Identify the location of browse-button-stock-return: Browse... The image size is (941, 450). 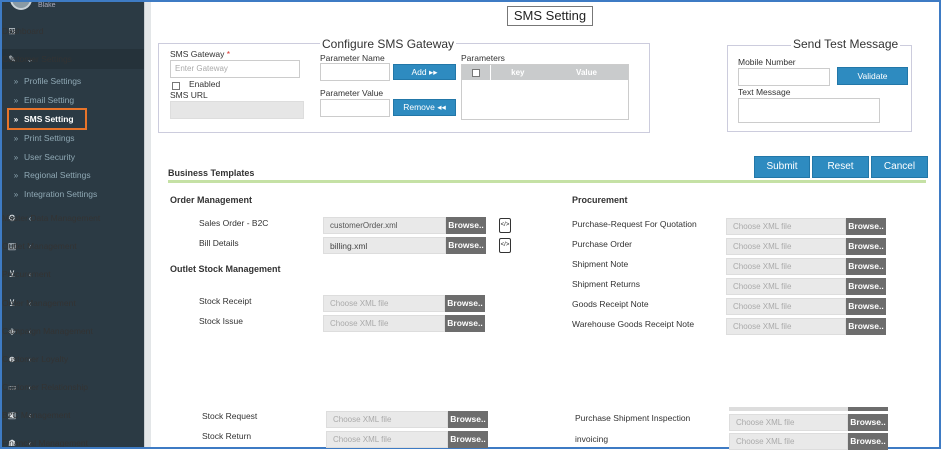
(468, 439).